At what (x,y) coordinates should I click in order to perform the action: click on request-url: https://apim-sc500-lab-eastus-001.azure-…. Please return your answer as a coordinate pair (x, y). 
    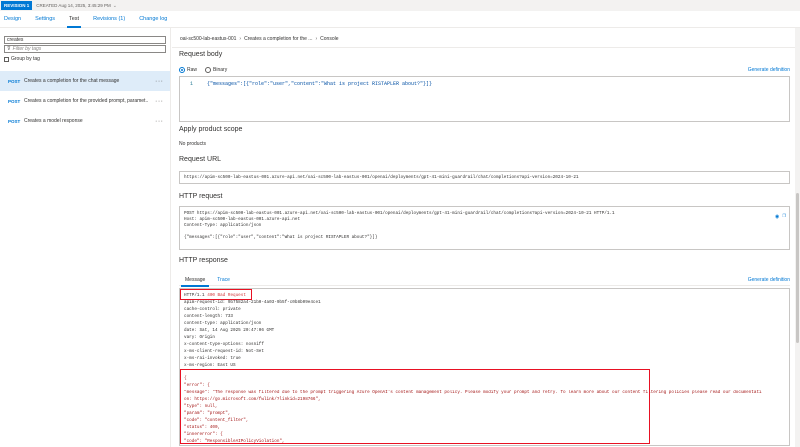
    Looking at the image, I should click on (381, 177).